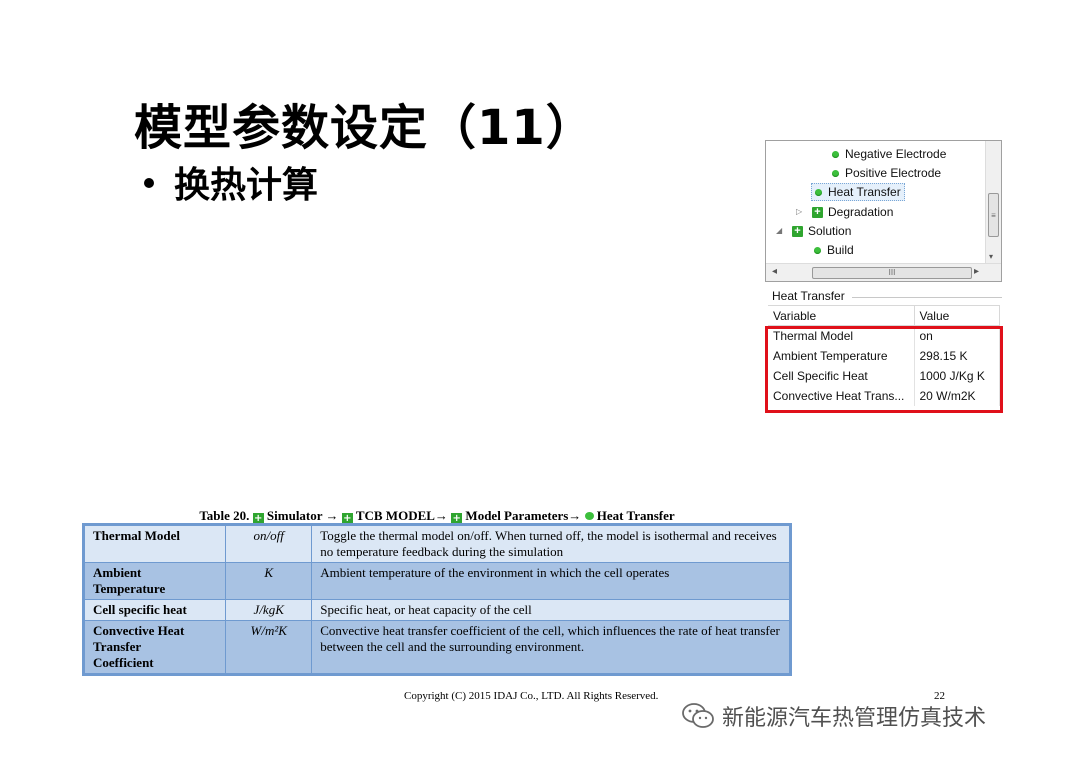  I want to click on param-name: Convective Heat Transfer Coefficient, so click(155, 647).